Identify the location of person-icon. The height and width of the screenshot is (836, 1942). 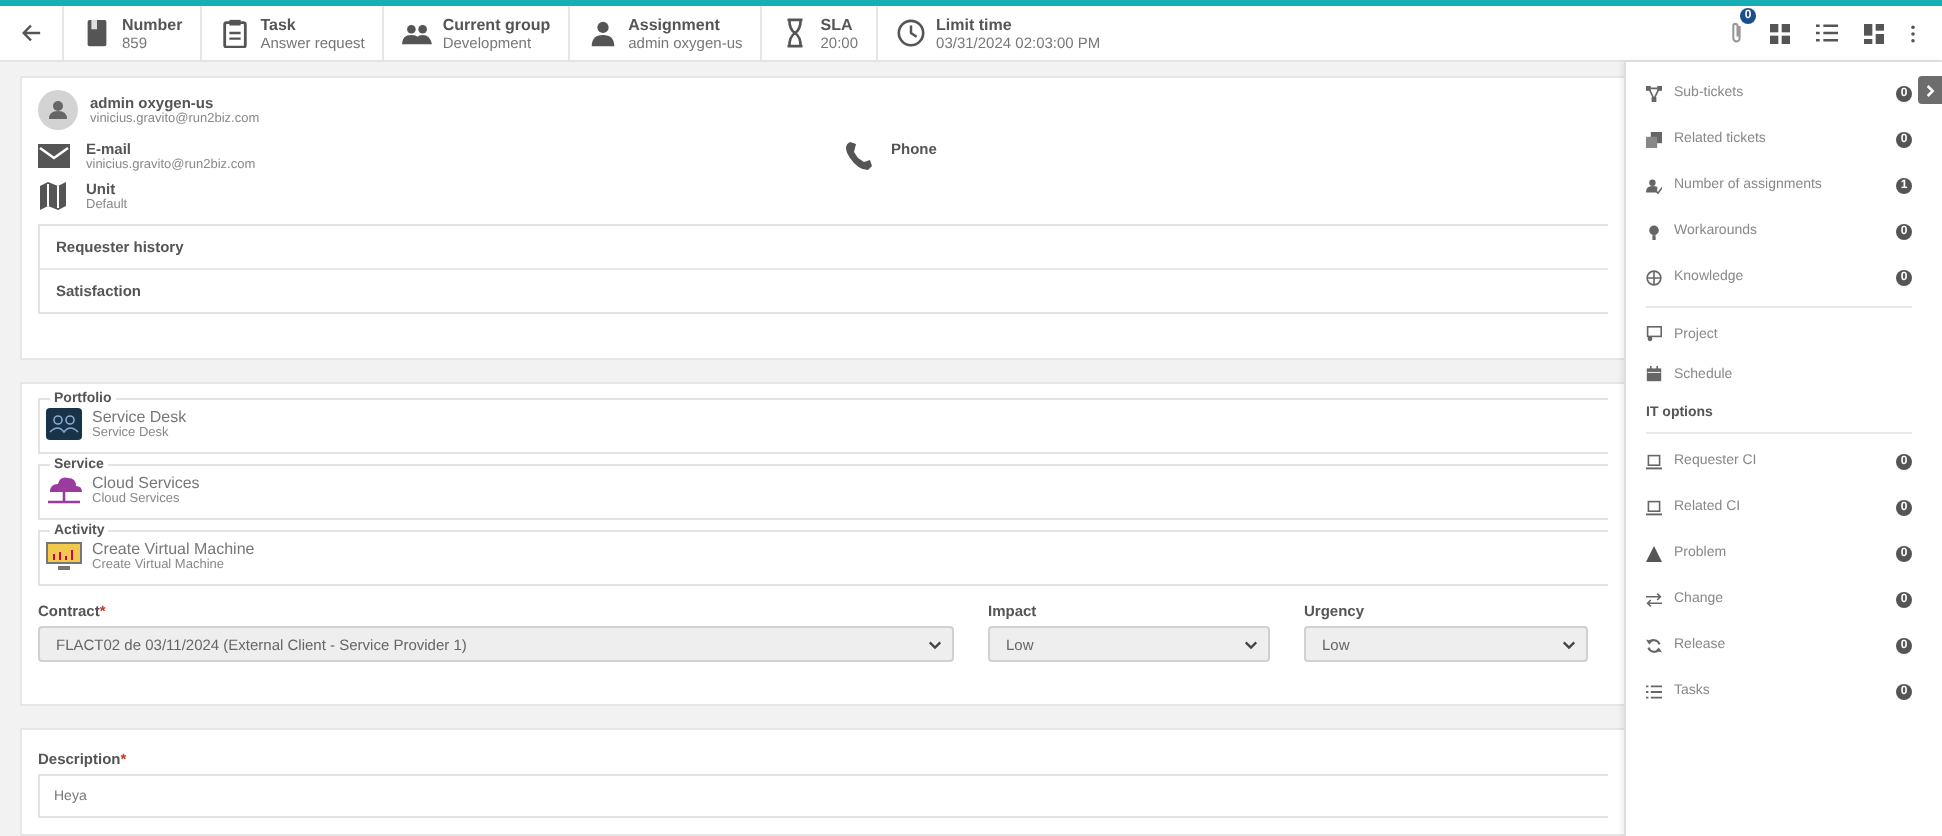
(603, 33).